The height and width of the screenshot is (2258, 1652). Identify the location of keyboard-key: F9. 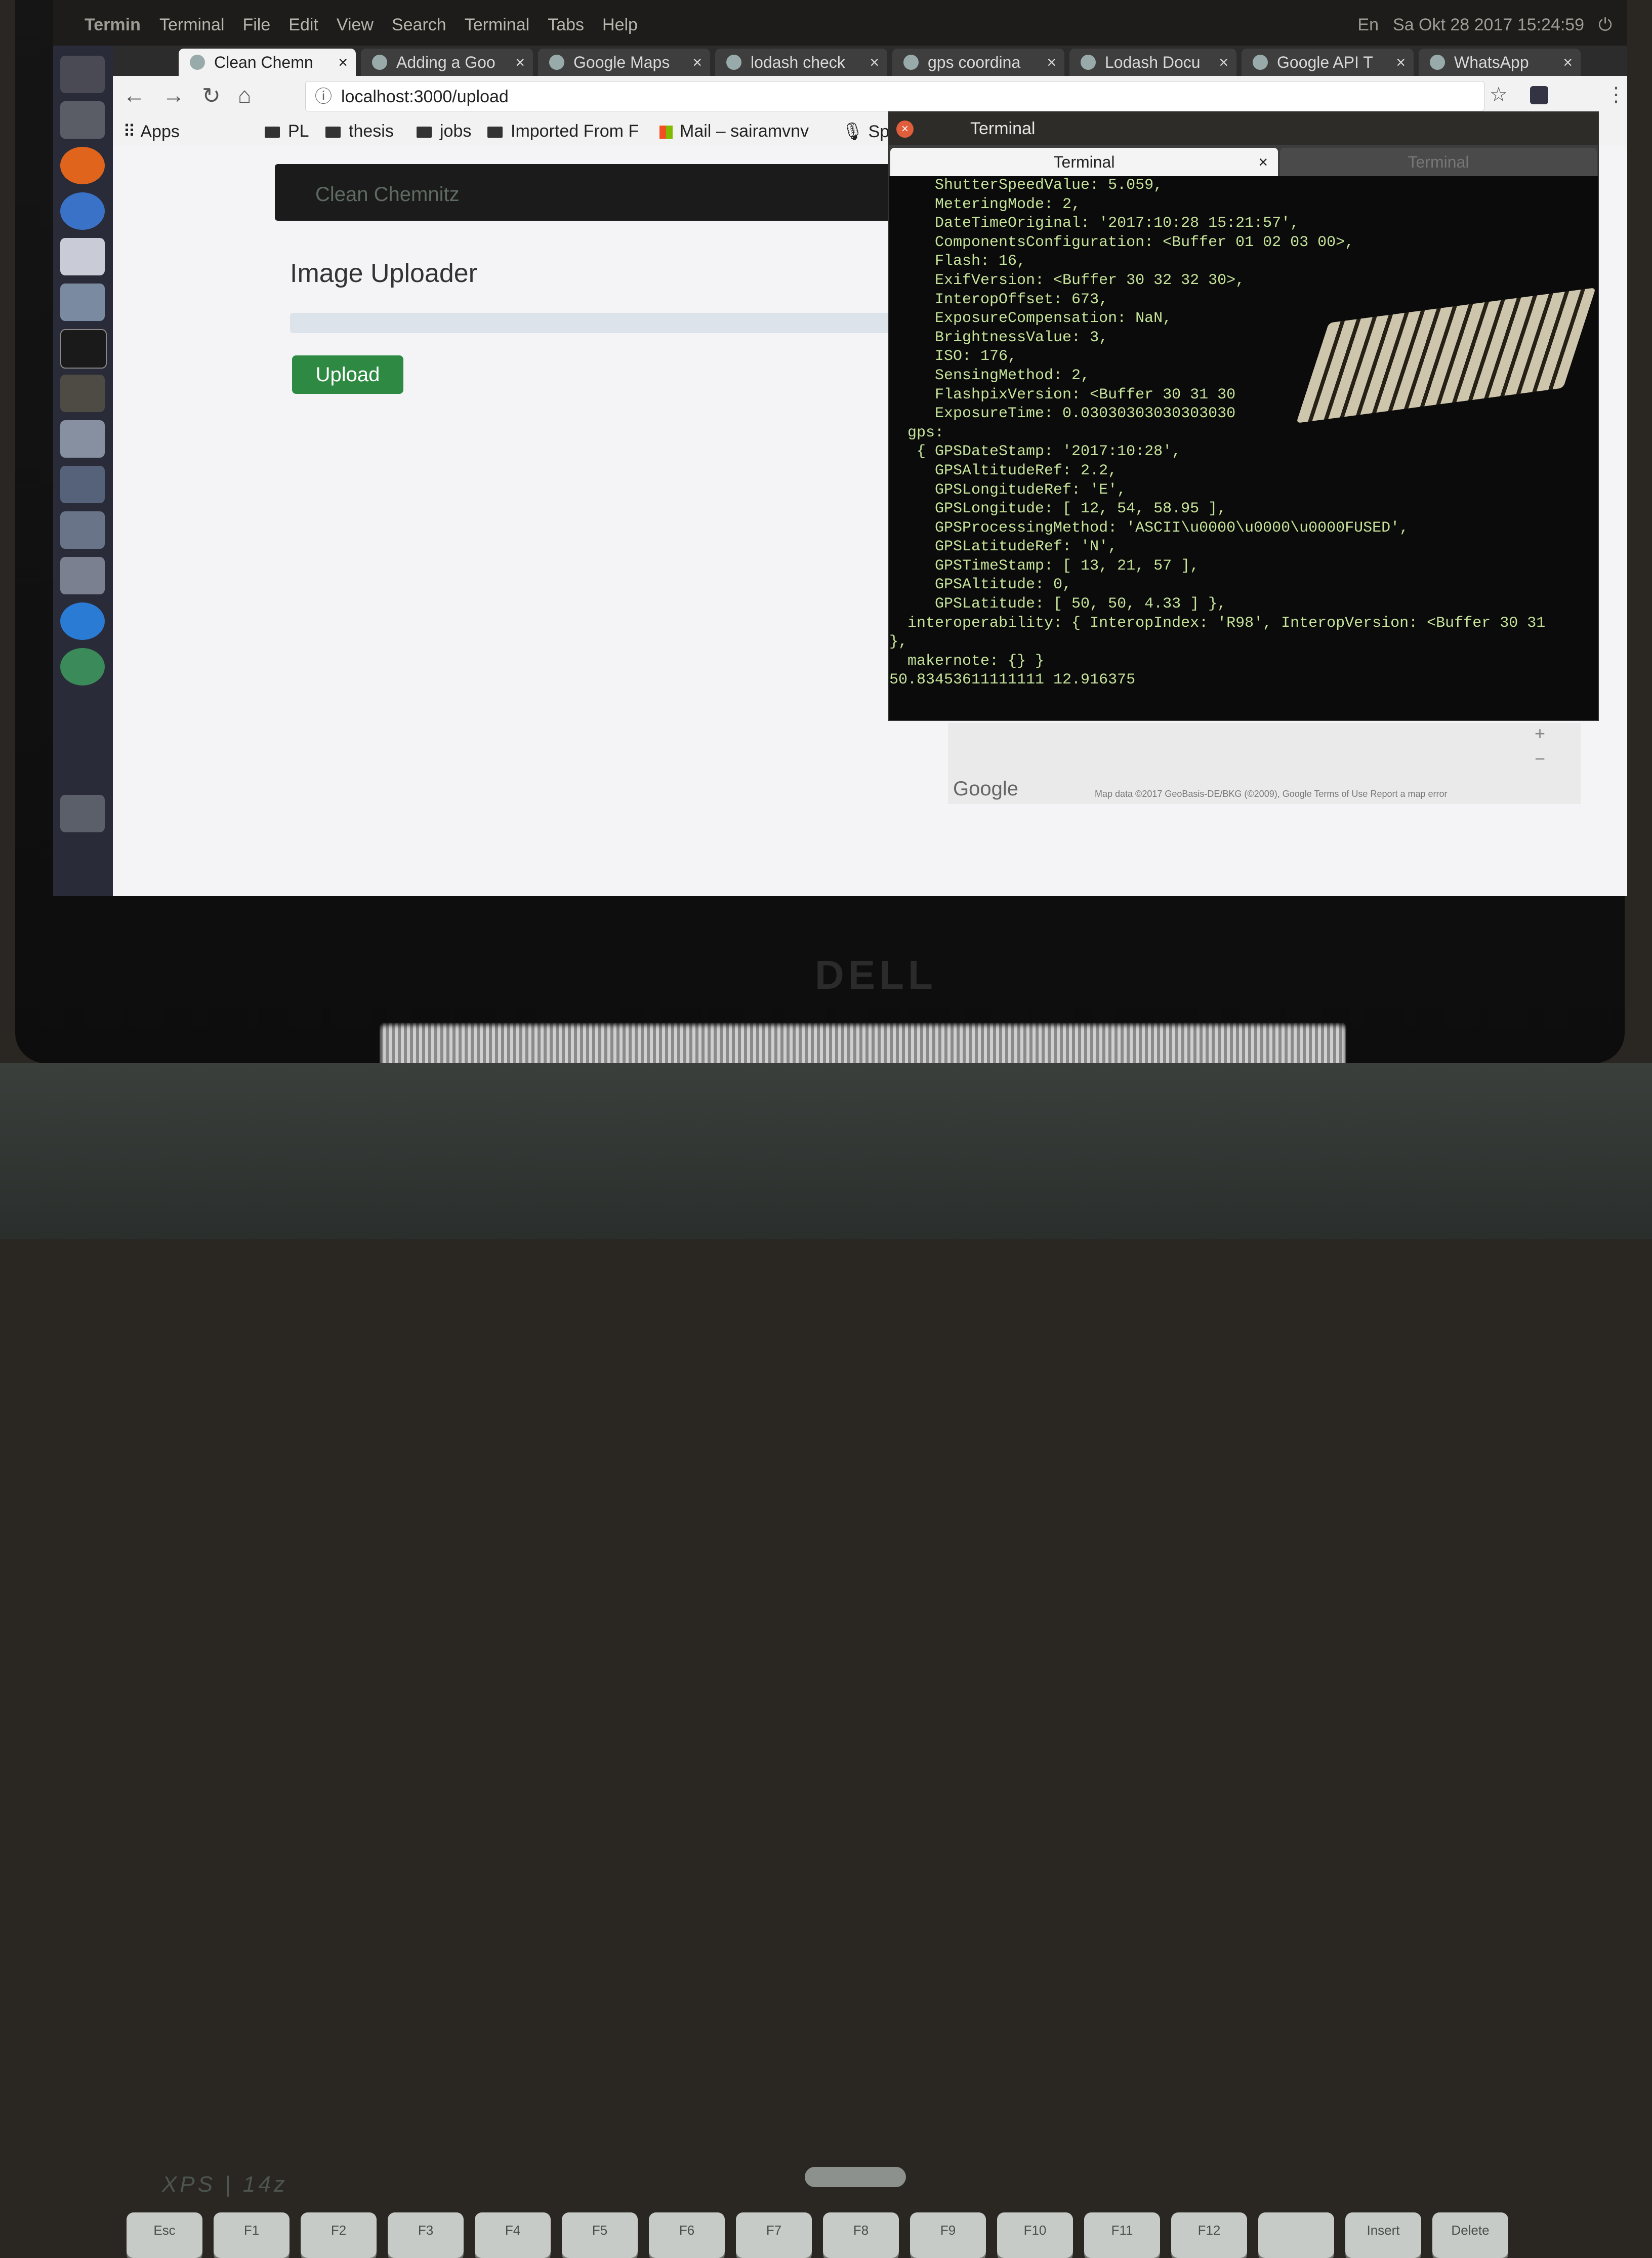
(948, 2235).